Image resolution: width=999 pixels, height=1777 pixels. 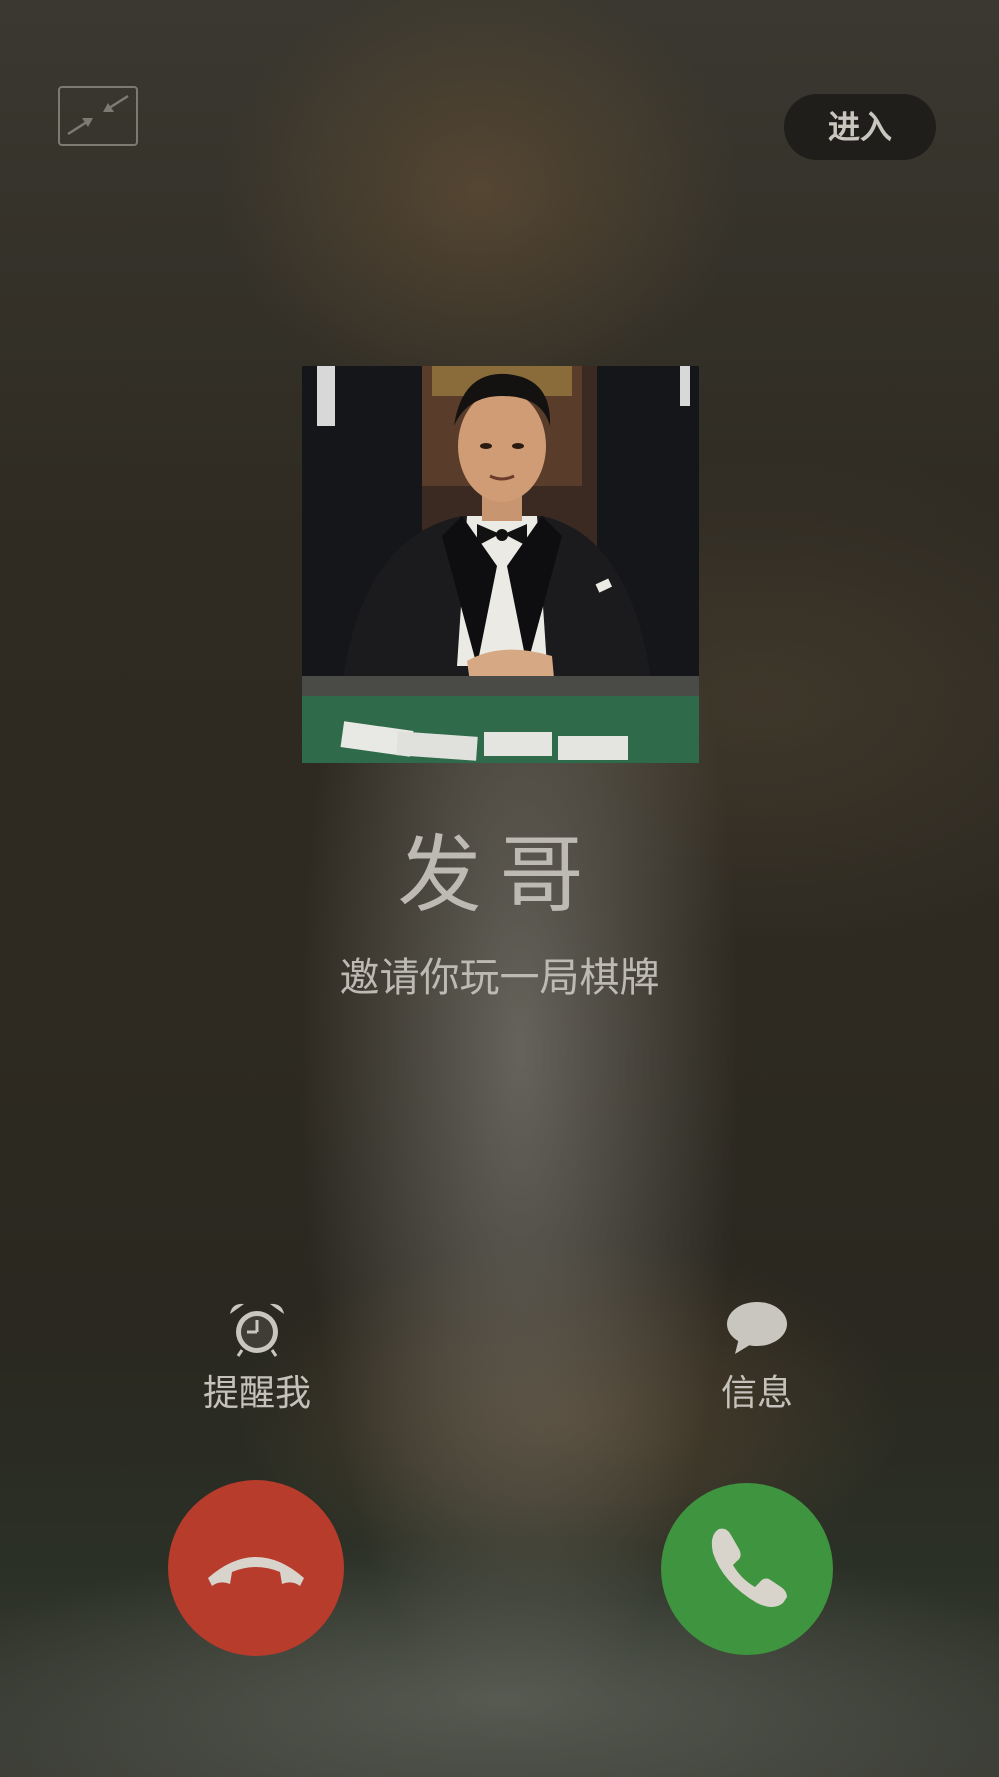 What do you see at coordinates (257, 1359) in the screenshot?
I see `remind-me-button: 提醒我` at bounding box center [257, 1359].